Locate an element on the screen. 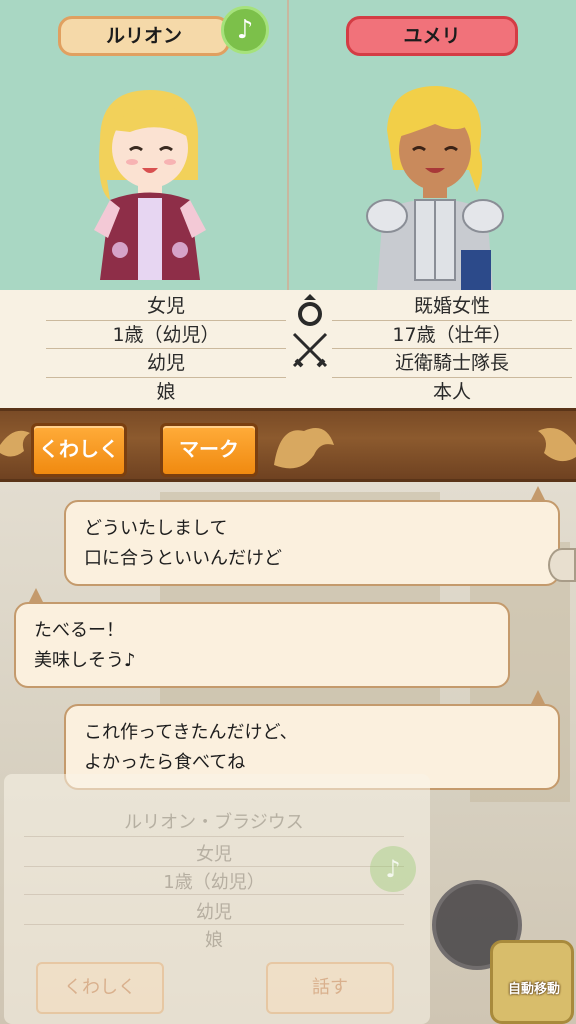 The height and width of the screenshot is (1024, 576). chat-line: 美味しそう♪ is located at coordinates (85, 660).